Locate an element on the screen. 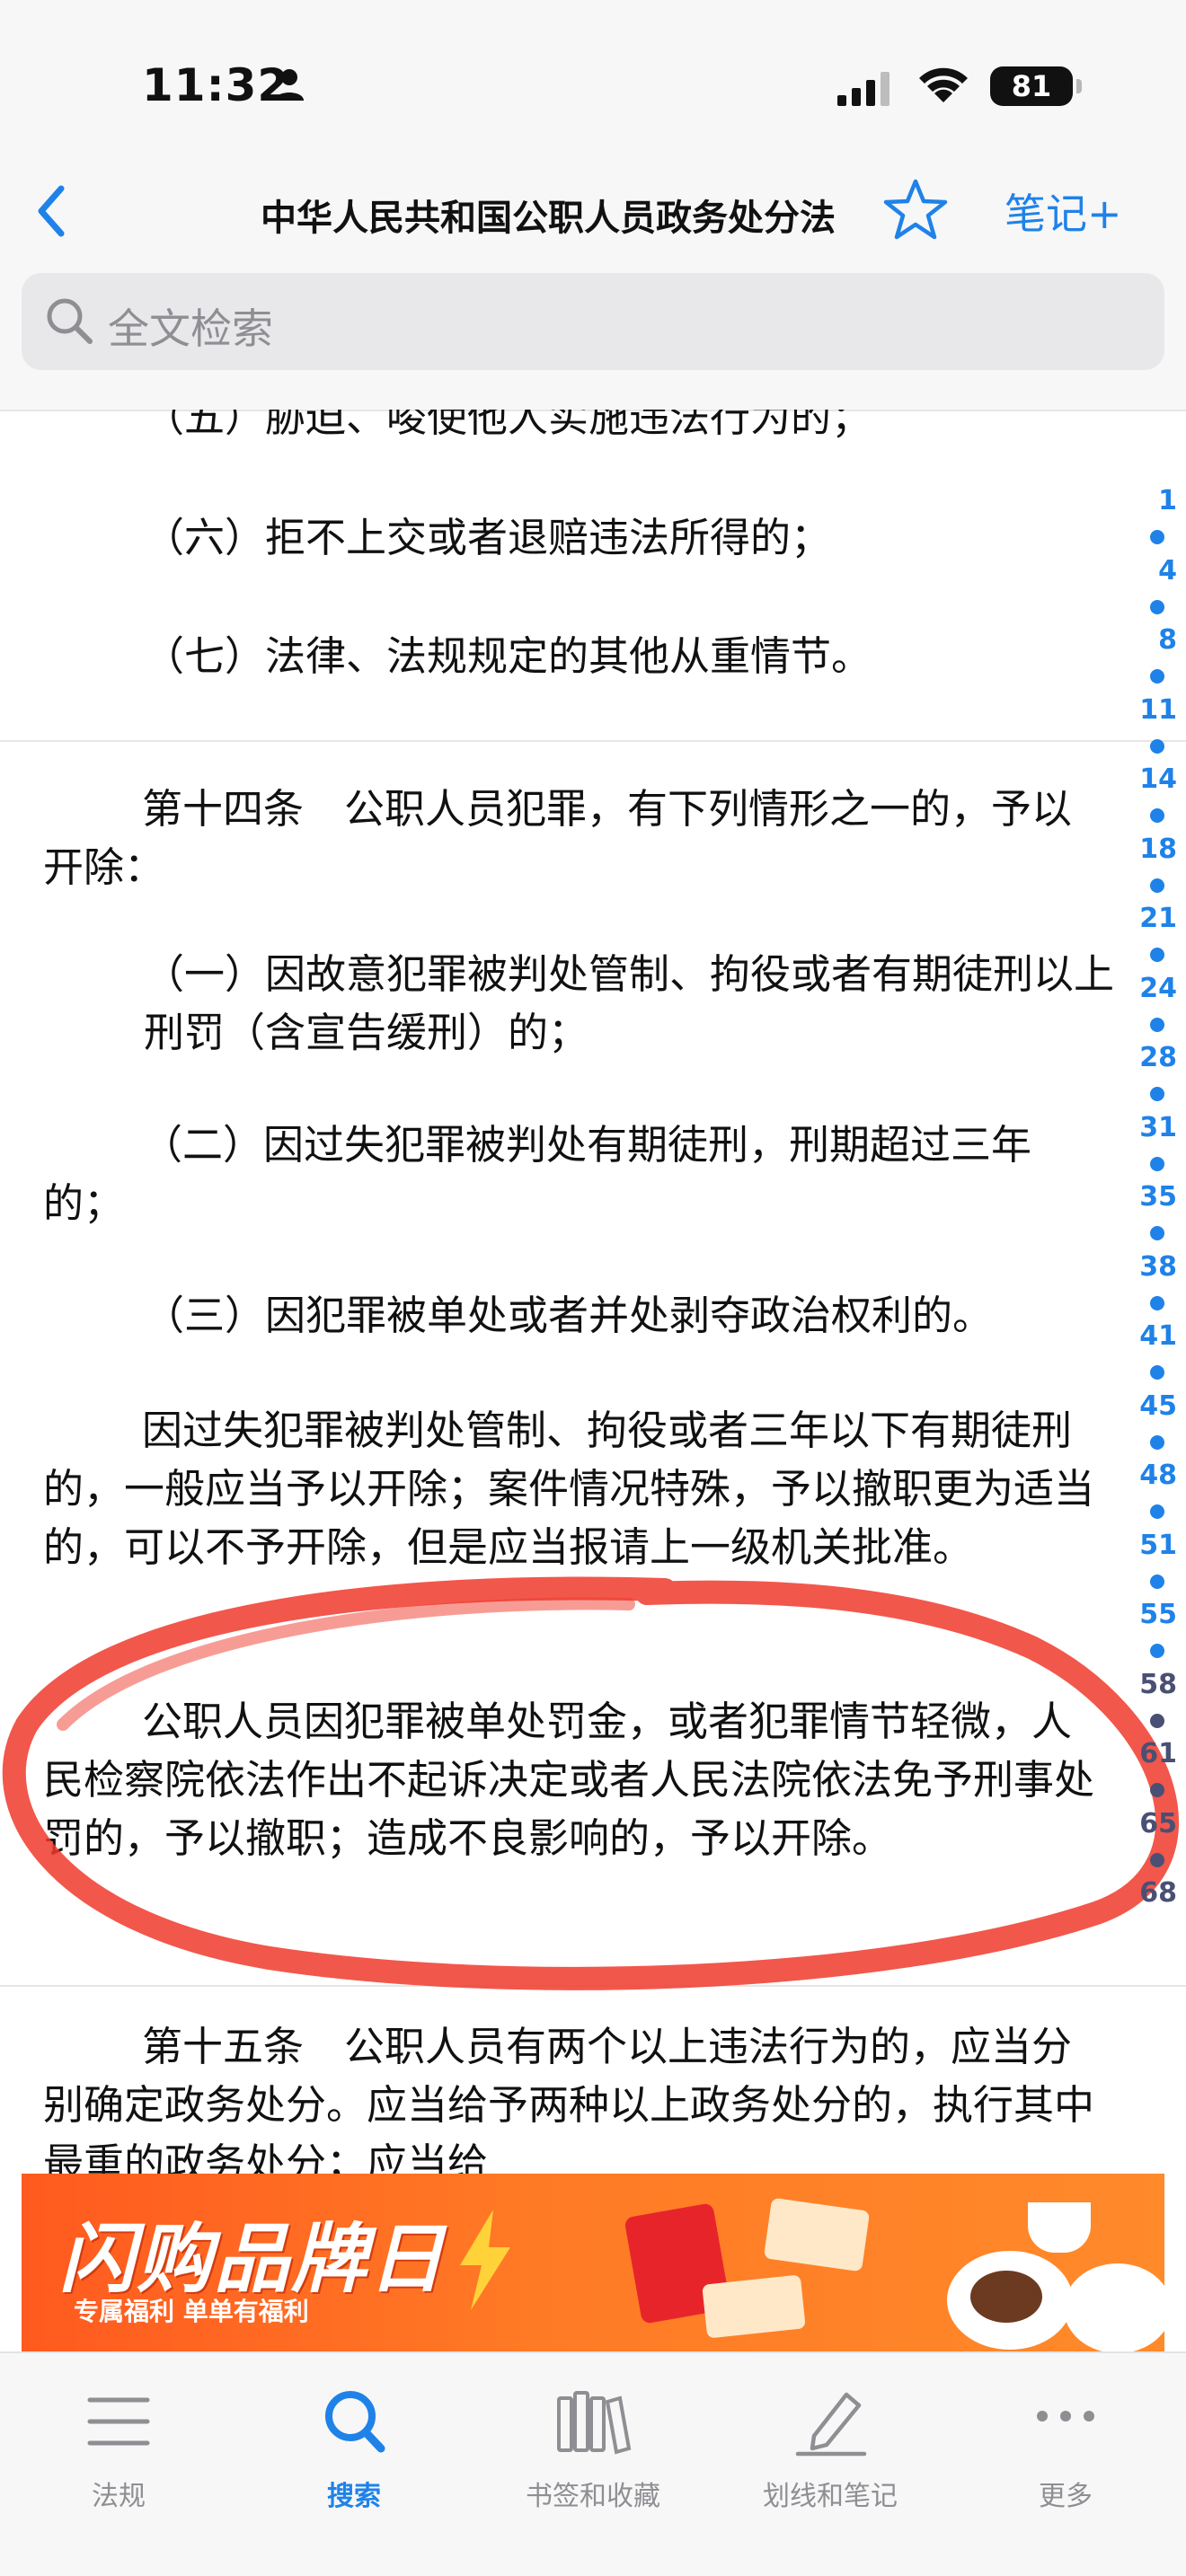 The height and width of the screenshot is (2576, 1186). index-number: 65 is located at coordinates (1150, 1823).